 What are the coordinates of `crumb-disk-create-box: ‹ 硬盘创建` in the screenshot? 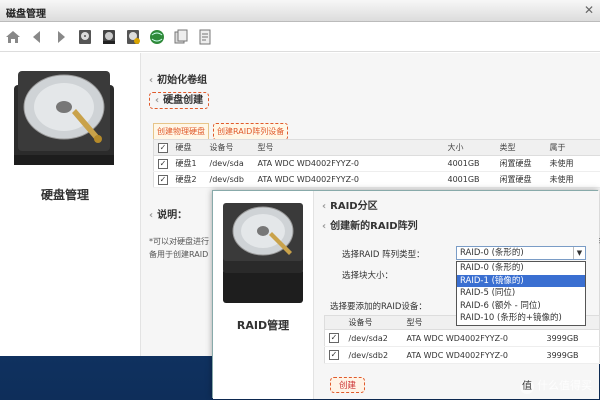 It's located at (179, 100).